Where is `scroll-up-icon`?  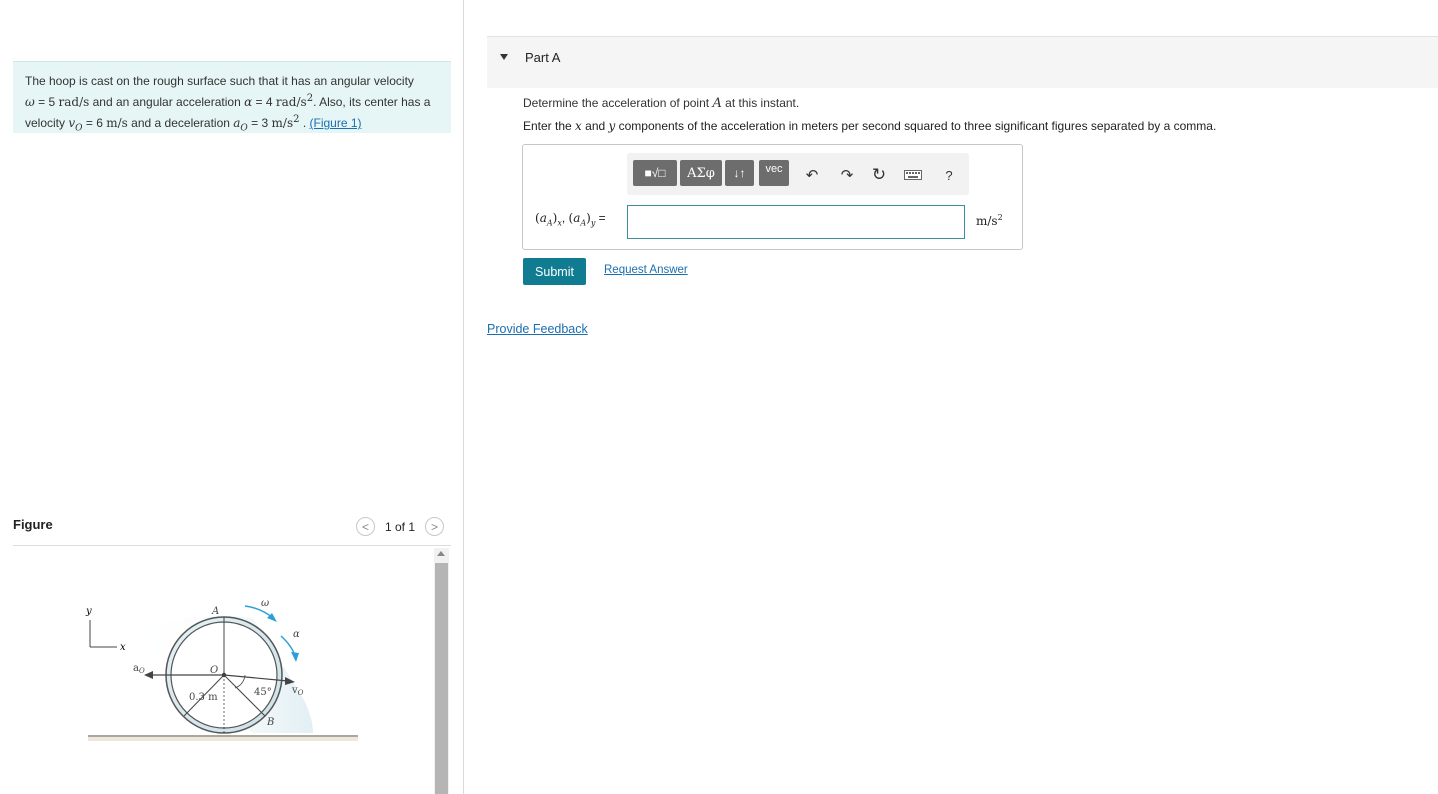
scroll-up-icon is located at coordinates (441, 553).